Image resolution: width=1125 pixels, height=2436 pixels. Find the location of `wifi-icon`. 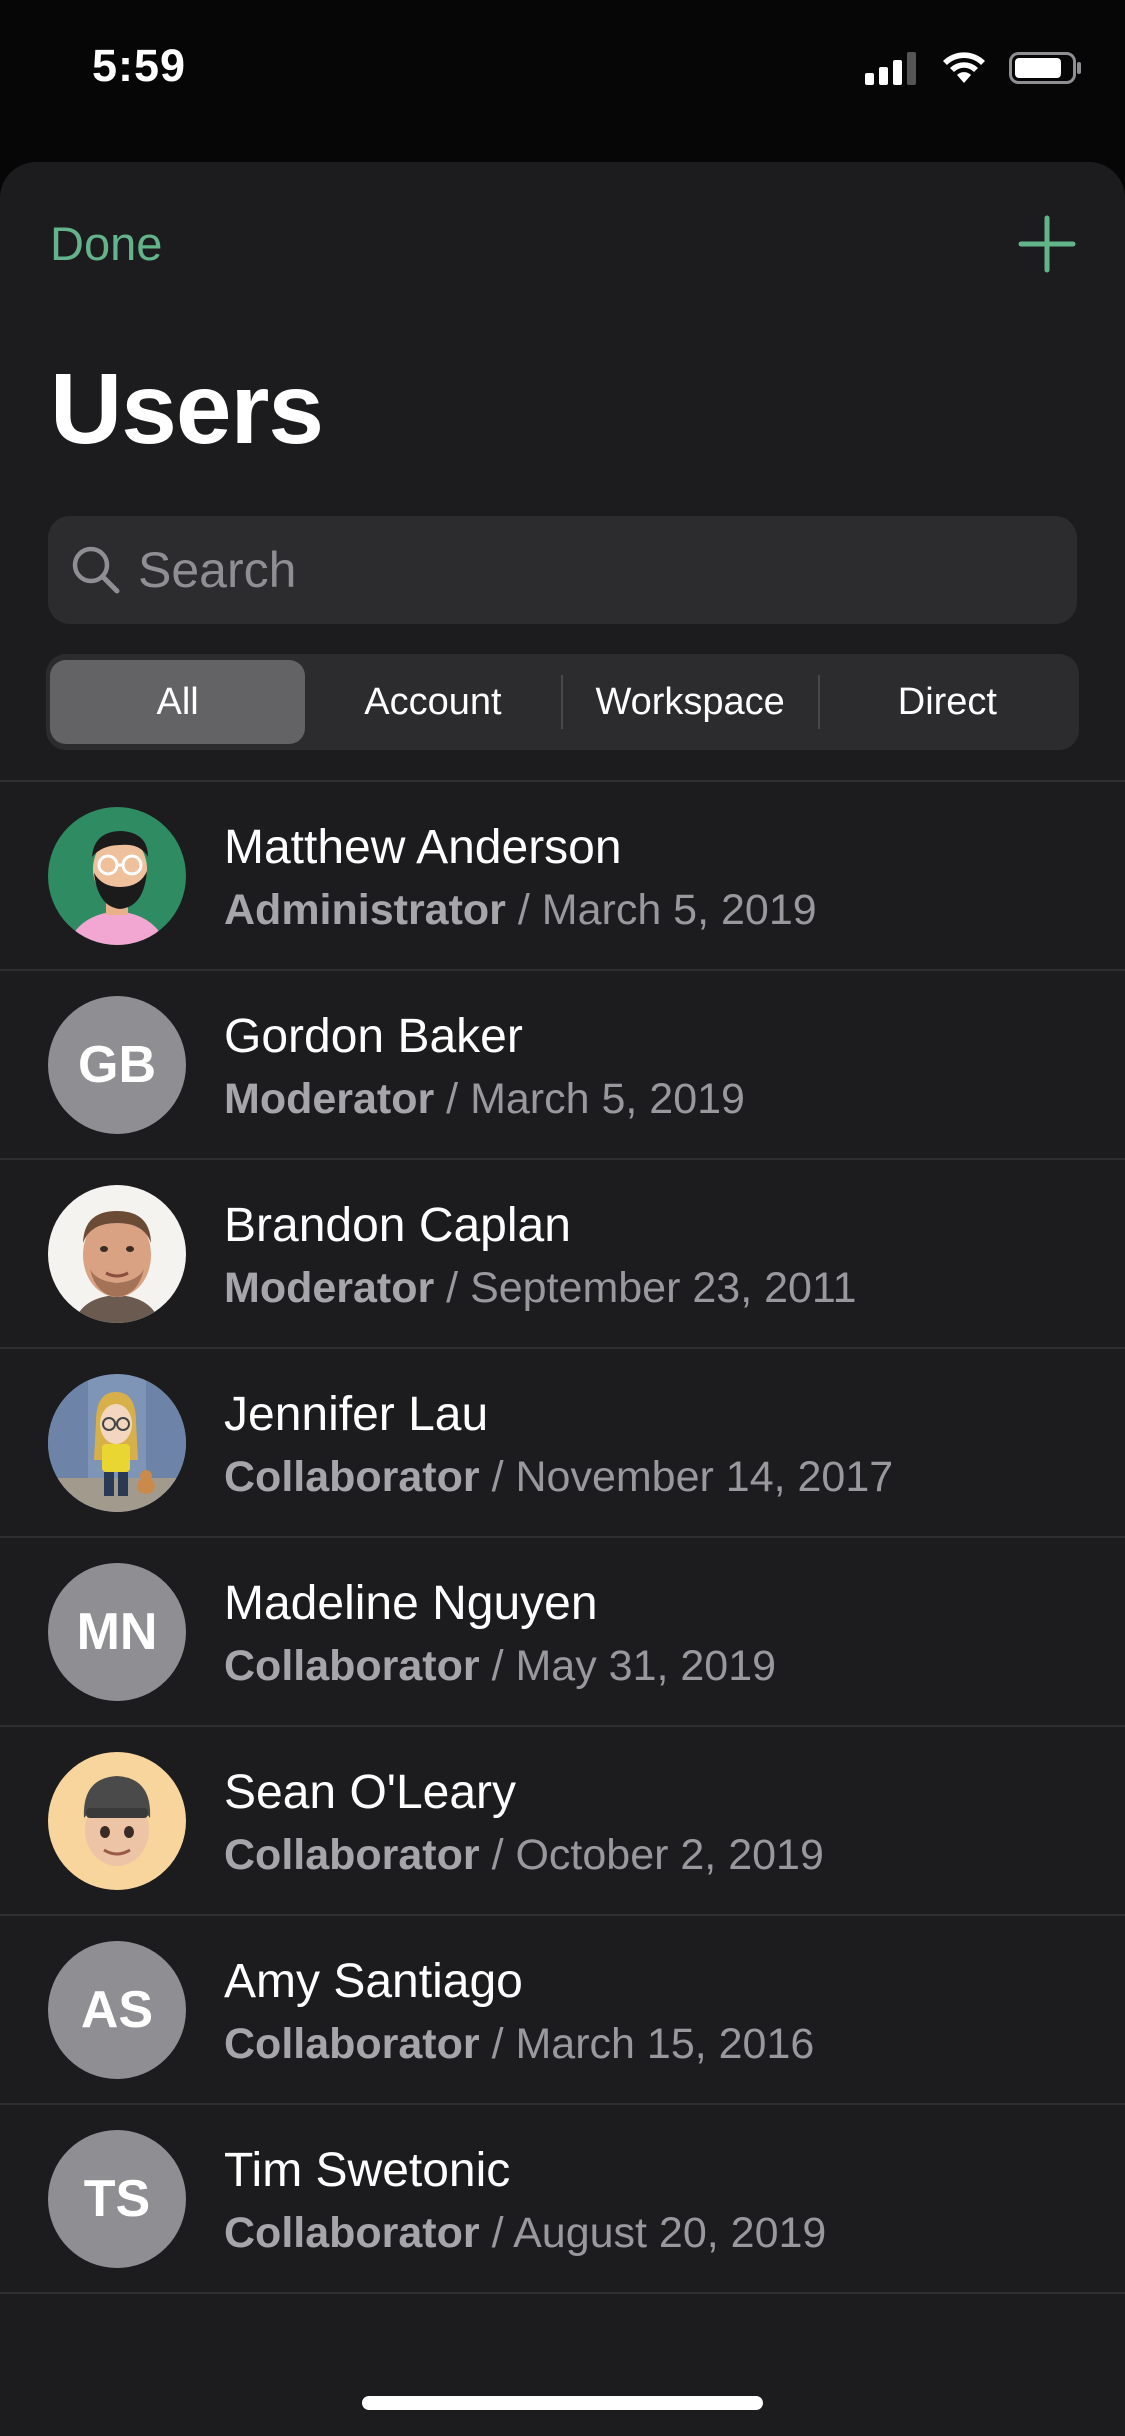

wifi-icon is located at coordinates (964, 70).